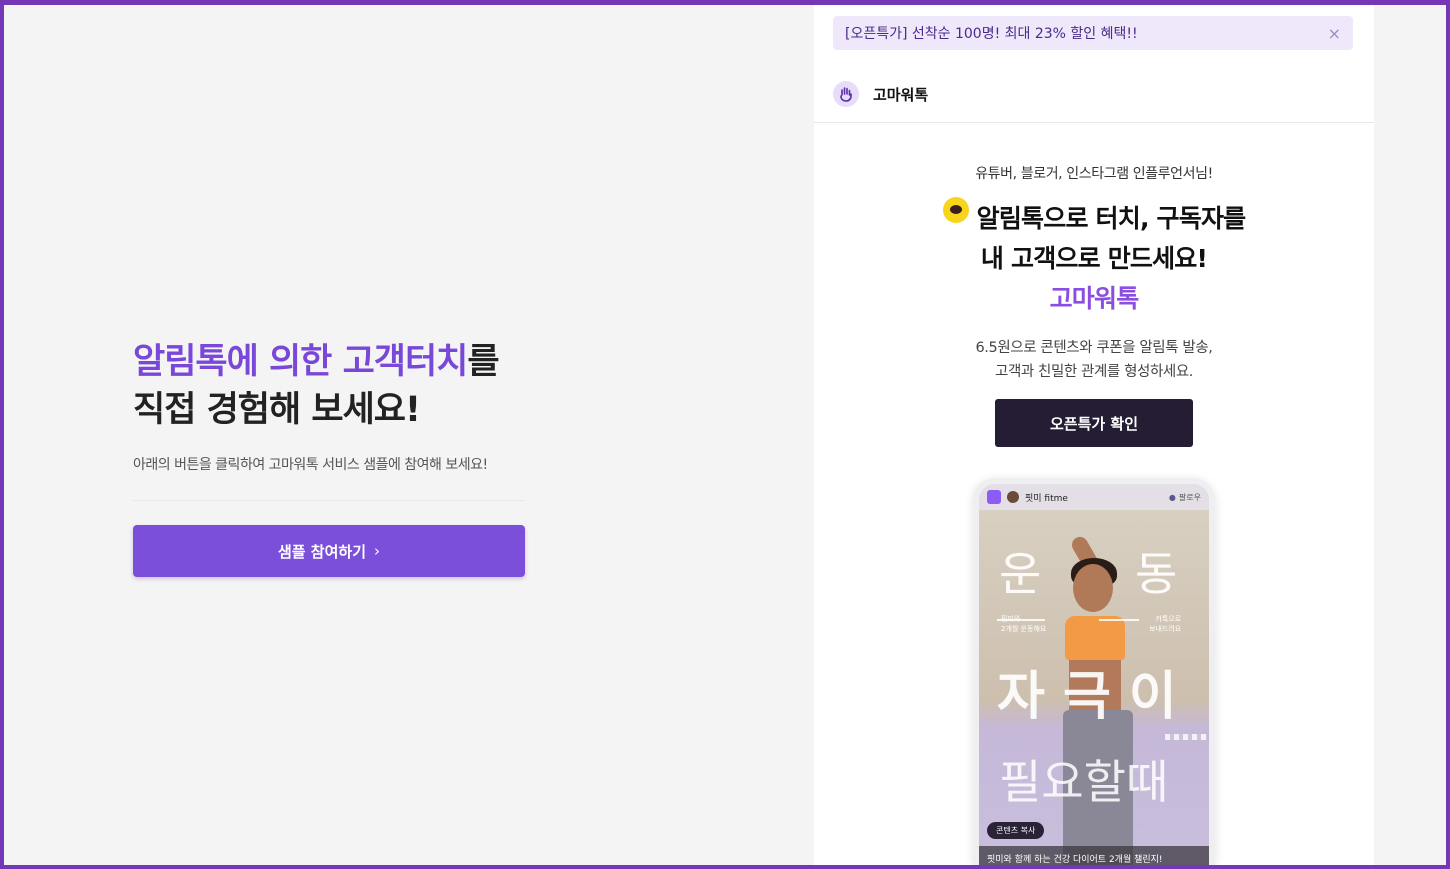  I want to click on promo-text: [오픈특가] 선착순 100명! 최대 23% 할인 혜택!!, so click(991, 34).